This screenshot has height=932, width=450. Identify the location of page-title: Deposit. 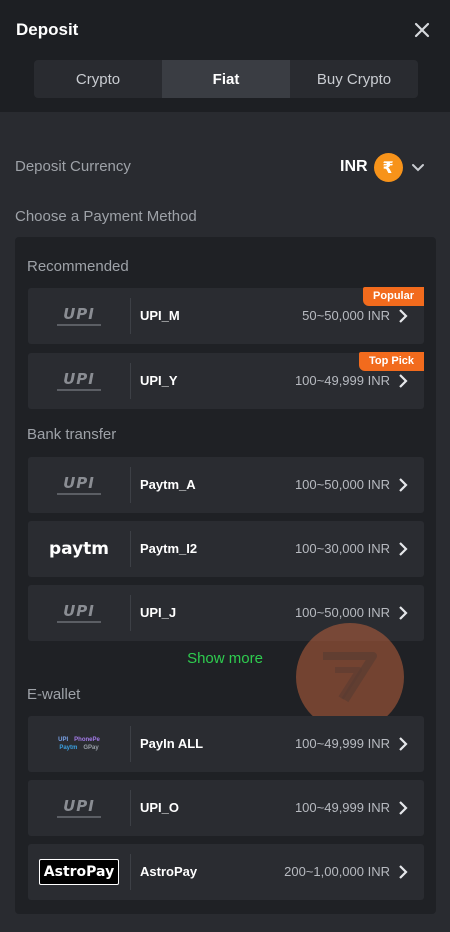
(47, 29).